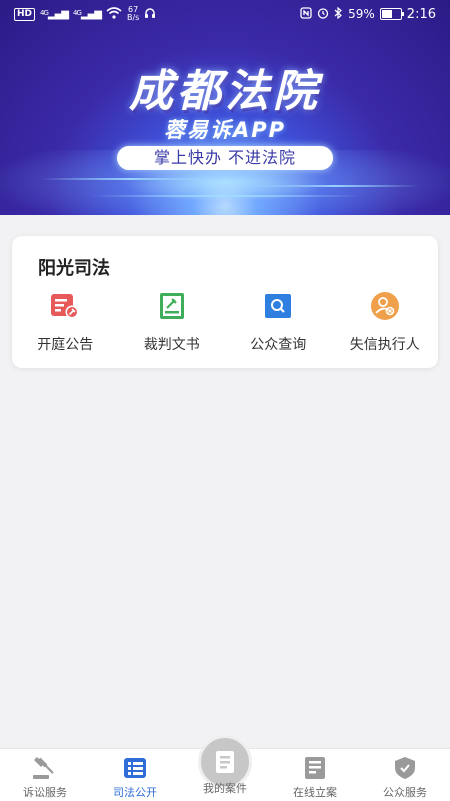  Describe the element at coordinates (65, 345) in the screenshot. I see `court-notice-label: 开庭公告` at that location.